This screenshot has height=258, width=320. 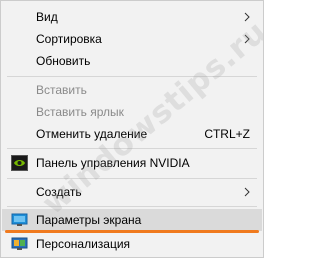 What do you see at coordinates (19, 163) in the screenshot?
I see `nvidia-icon` at bounding box center [19, 163].